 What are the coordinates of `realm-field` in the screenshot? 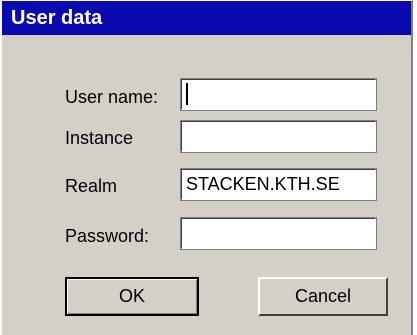 It's located at (278, 184).